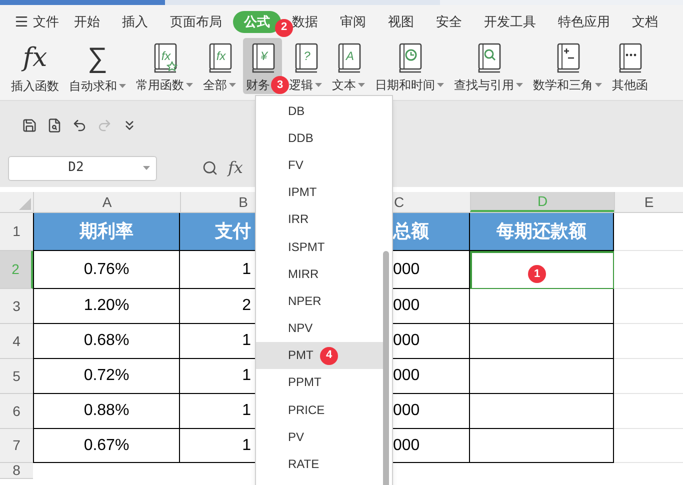 The width and height of the screenshot is (683, 485). What do you see at coordinates (16, 411) in the screenshot?
I see `row-header: 6` at bounding box center [16, 411].